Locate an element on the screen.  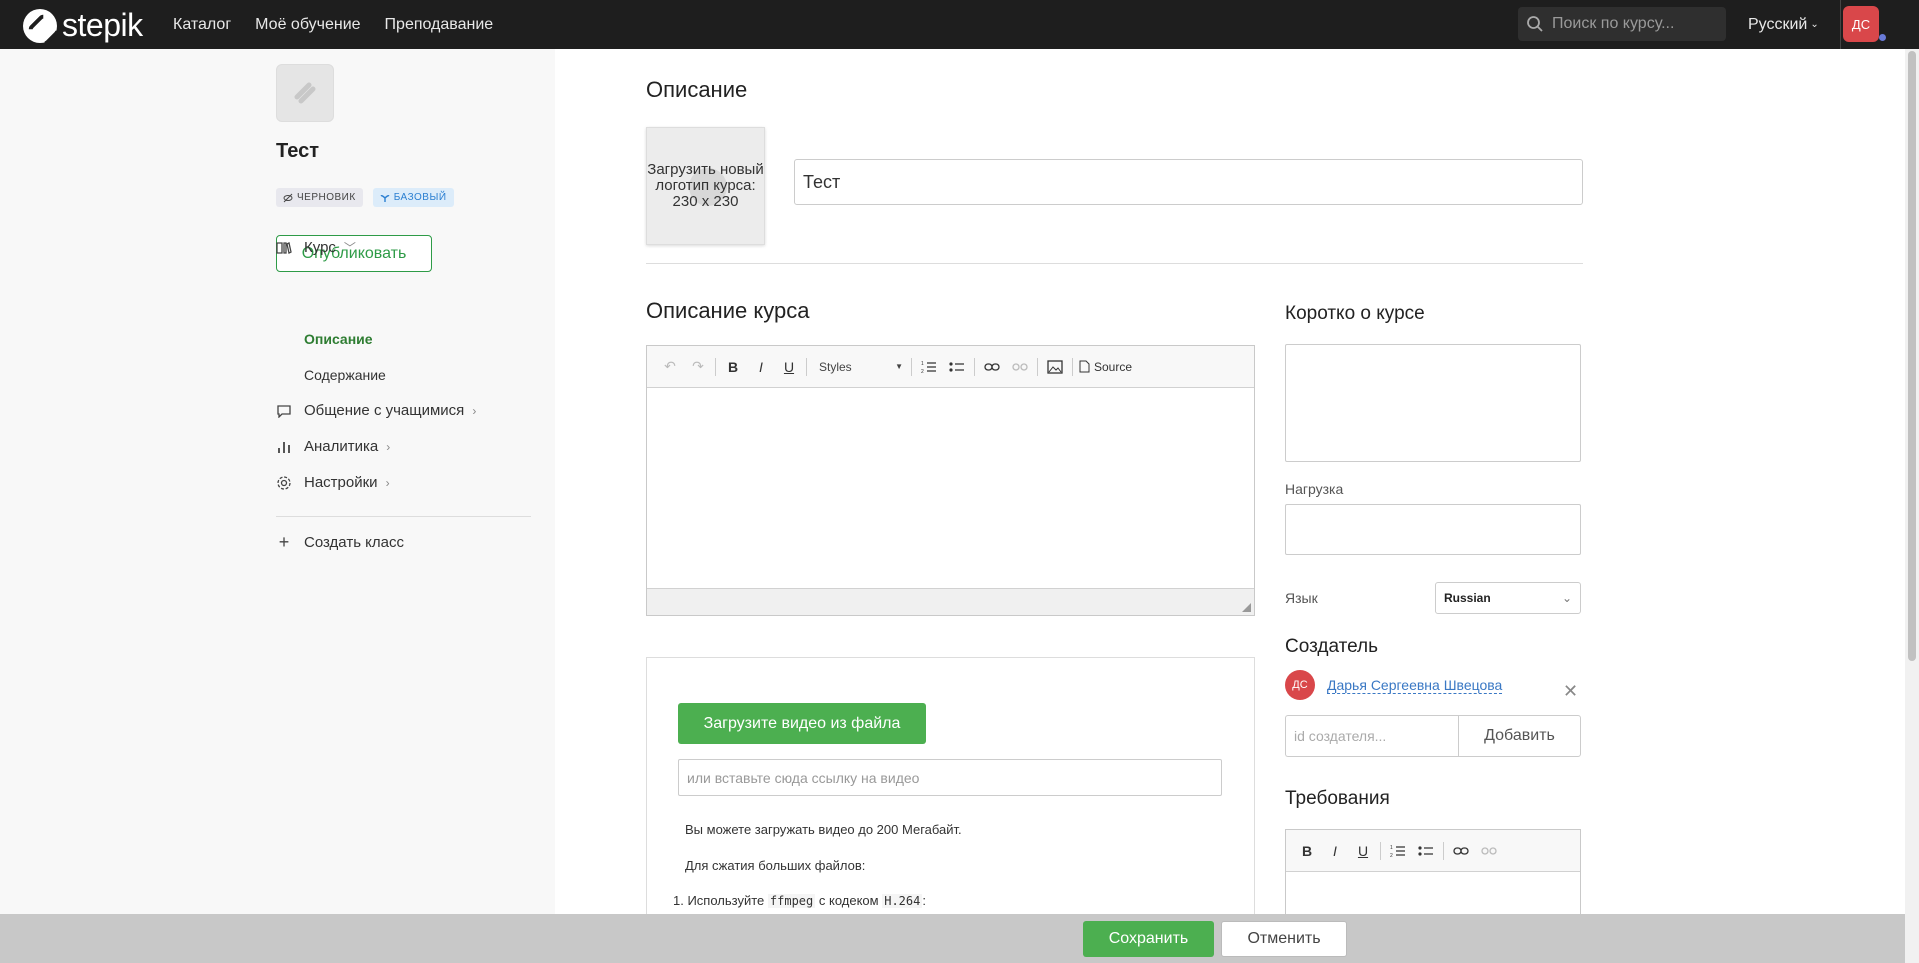
book-icon is located at coordinates (284, 248).